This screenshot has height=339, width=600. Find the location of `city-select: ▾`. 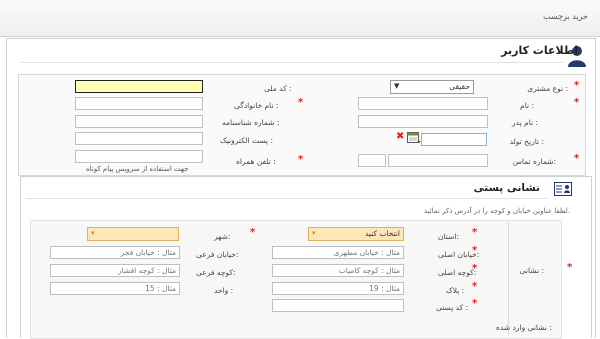

city-select: ▾ is located at coordinates (133, 234).